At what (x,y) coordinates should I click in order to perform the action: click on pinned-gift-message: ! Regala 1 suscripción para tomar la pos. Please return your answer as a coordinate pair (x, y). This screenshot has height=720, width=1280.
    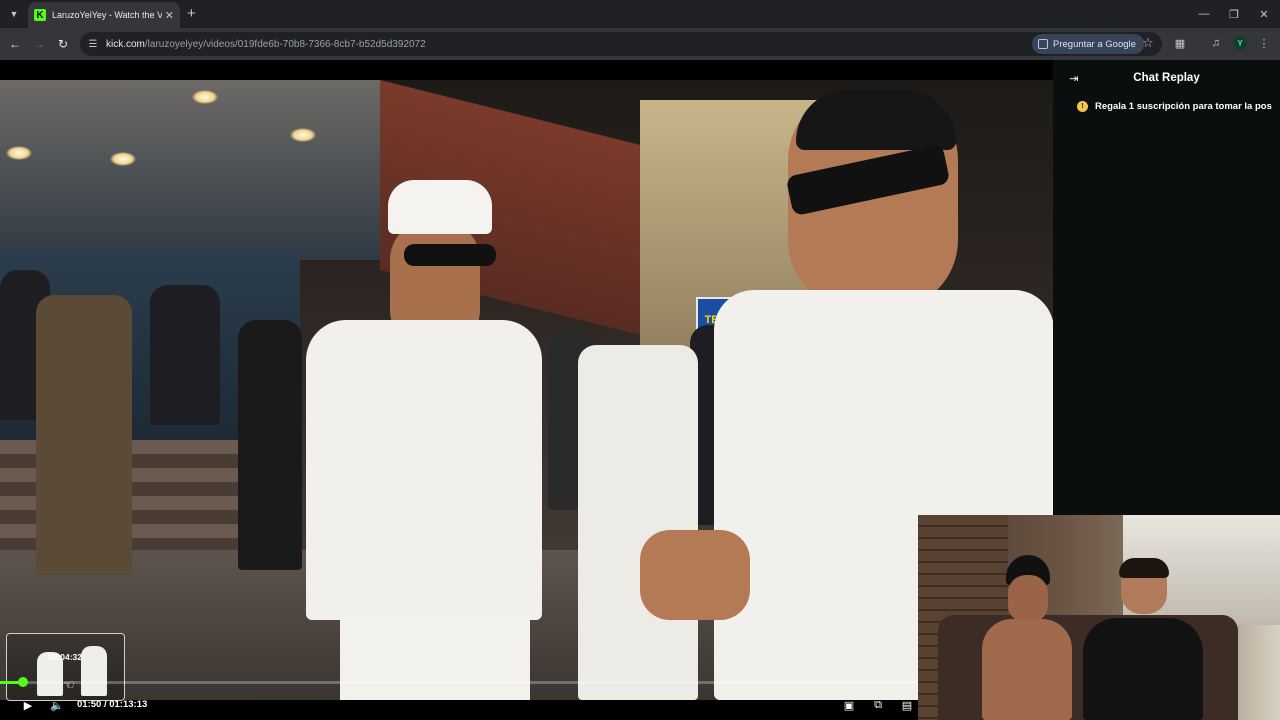
    Looking at the image, I should click on (1166, 106).